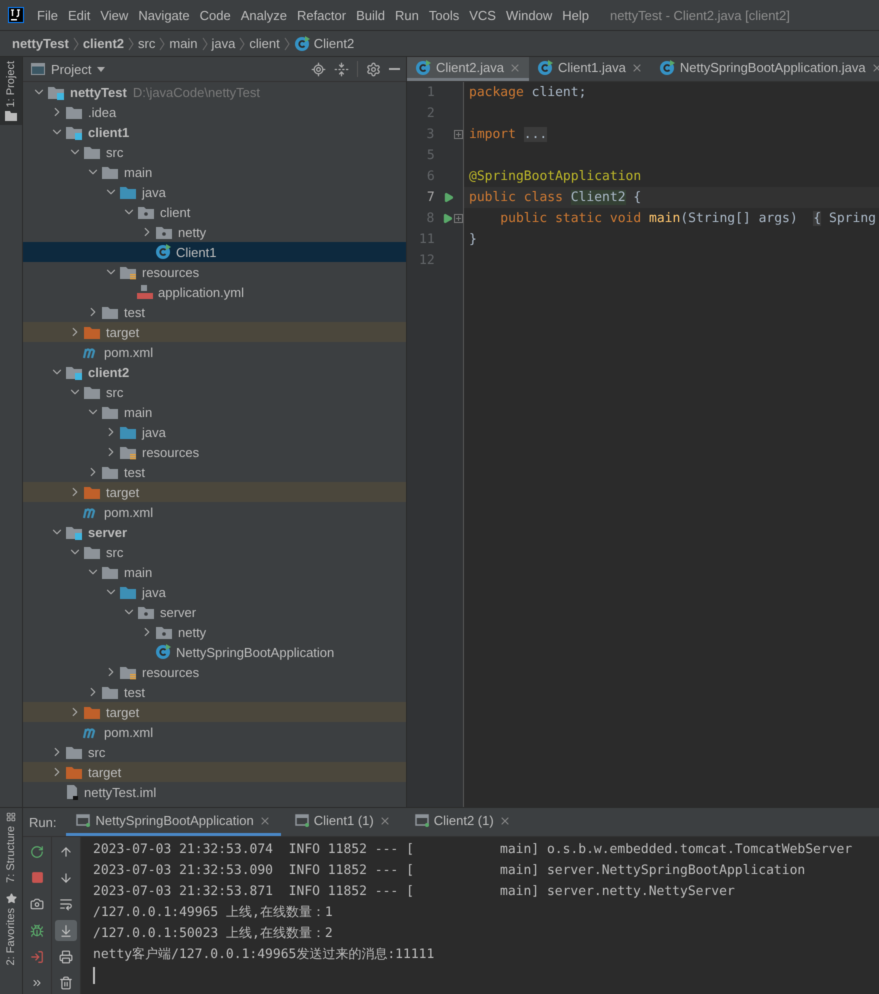  I want to click on tree-item: client1, so click(214, 132).